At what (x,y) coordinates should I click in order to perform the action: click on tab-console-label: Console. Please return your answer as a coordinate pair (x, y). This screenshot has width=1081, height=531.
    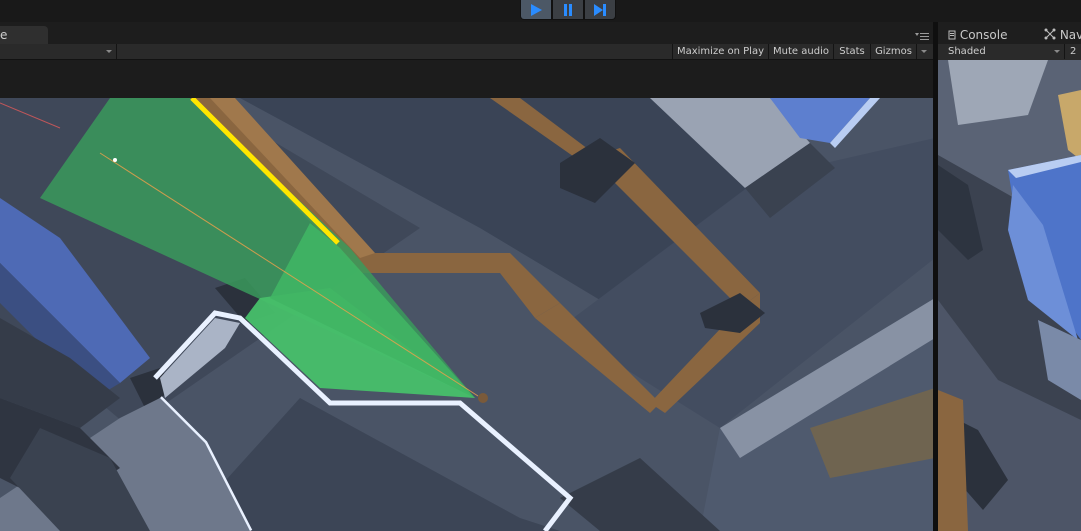
    Looking at the image, I should click on (983, 35).